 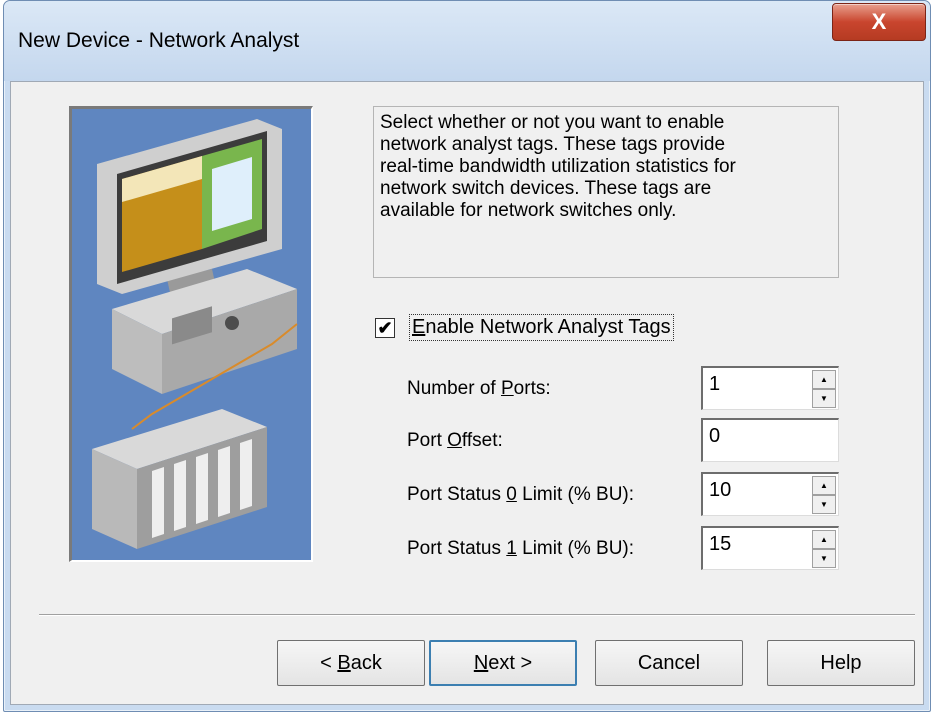 I want to click on status0-spinbox: 10 ▲ ▼, so click(x=770, y=494).